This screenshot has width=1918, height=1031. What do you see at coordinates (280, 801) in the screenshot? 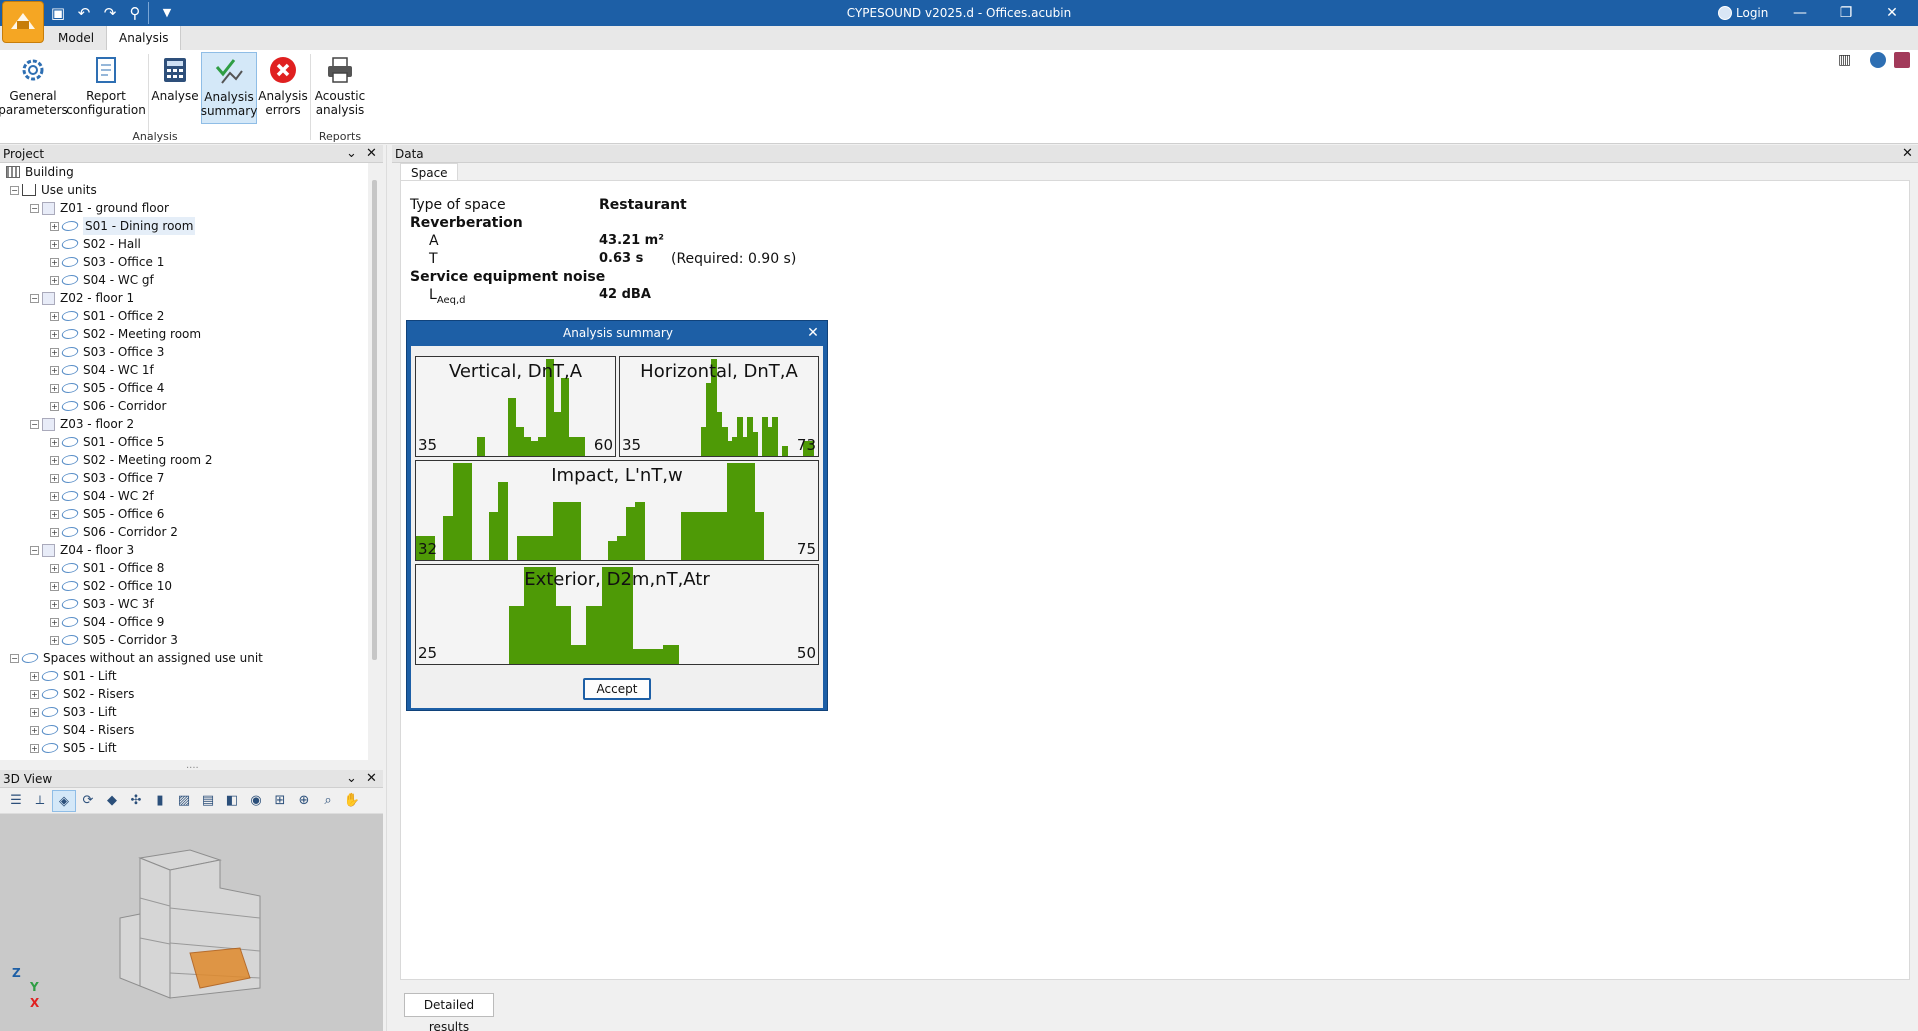
I see `view3d-mode-icon: ⊞` at bounding box center [280, 801].